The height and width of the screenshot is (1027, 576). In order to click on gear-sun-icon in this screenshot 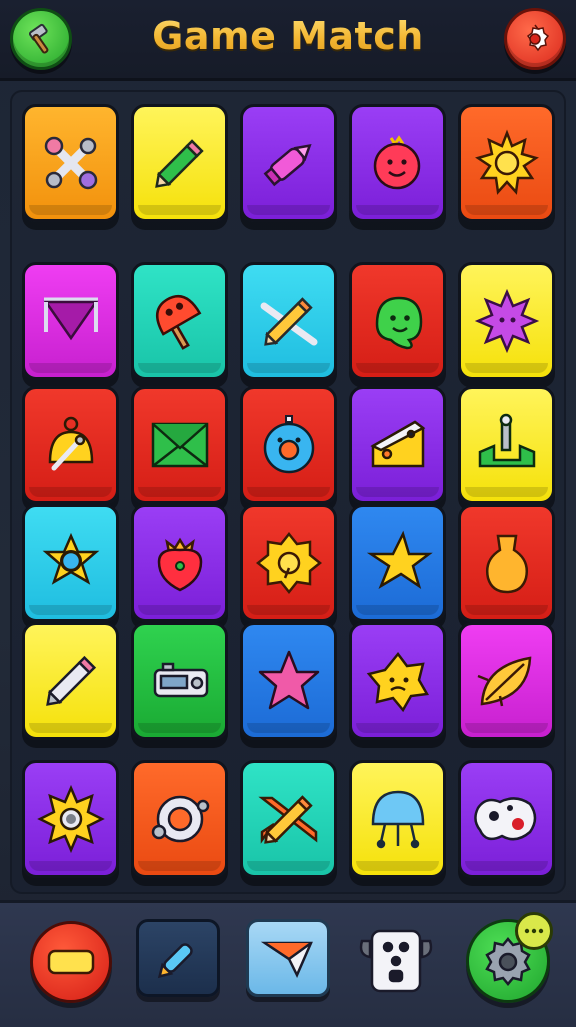, I will do `click(70, 819)`.